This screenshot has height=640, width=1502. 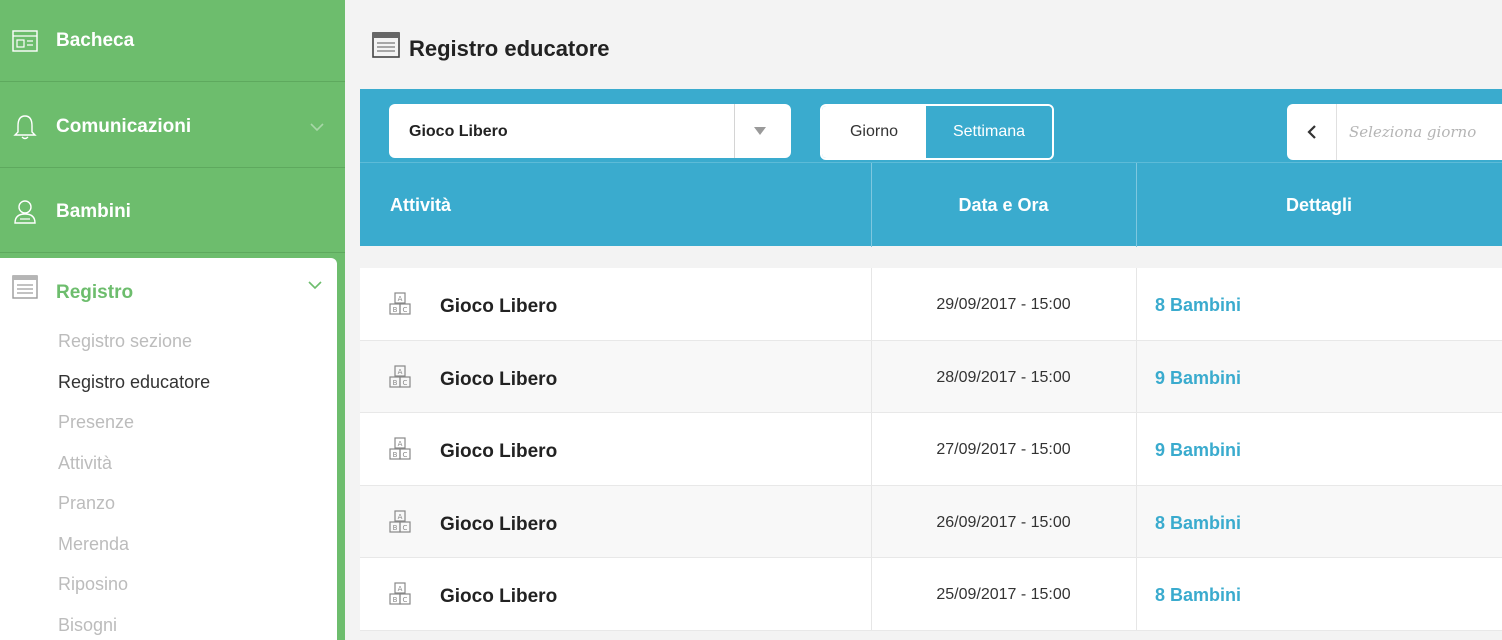 What do you see at coordinates (989, 132) in the screenshot?
I see `view-week-button: Settimana` at bounding box center [989, 132].